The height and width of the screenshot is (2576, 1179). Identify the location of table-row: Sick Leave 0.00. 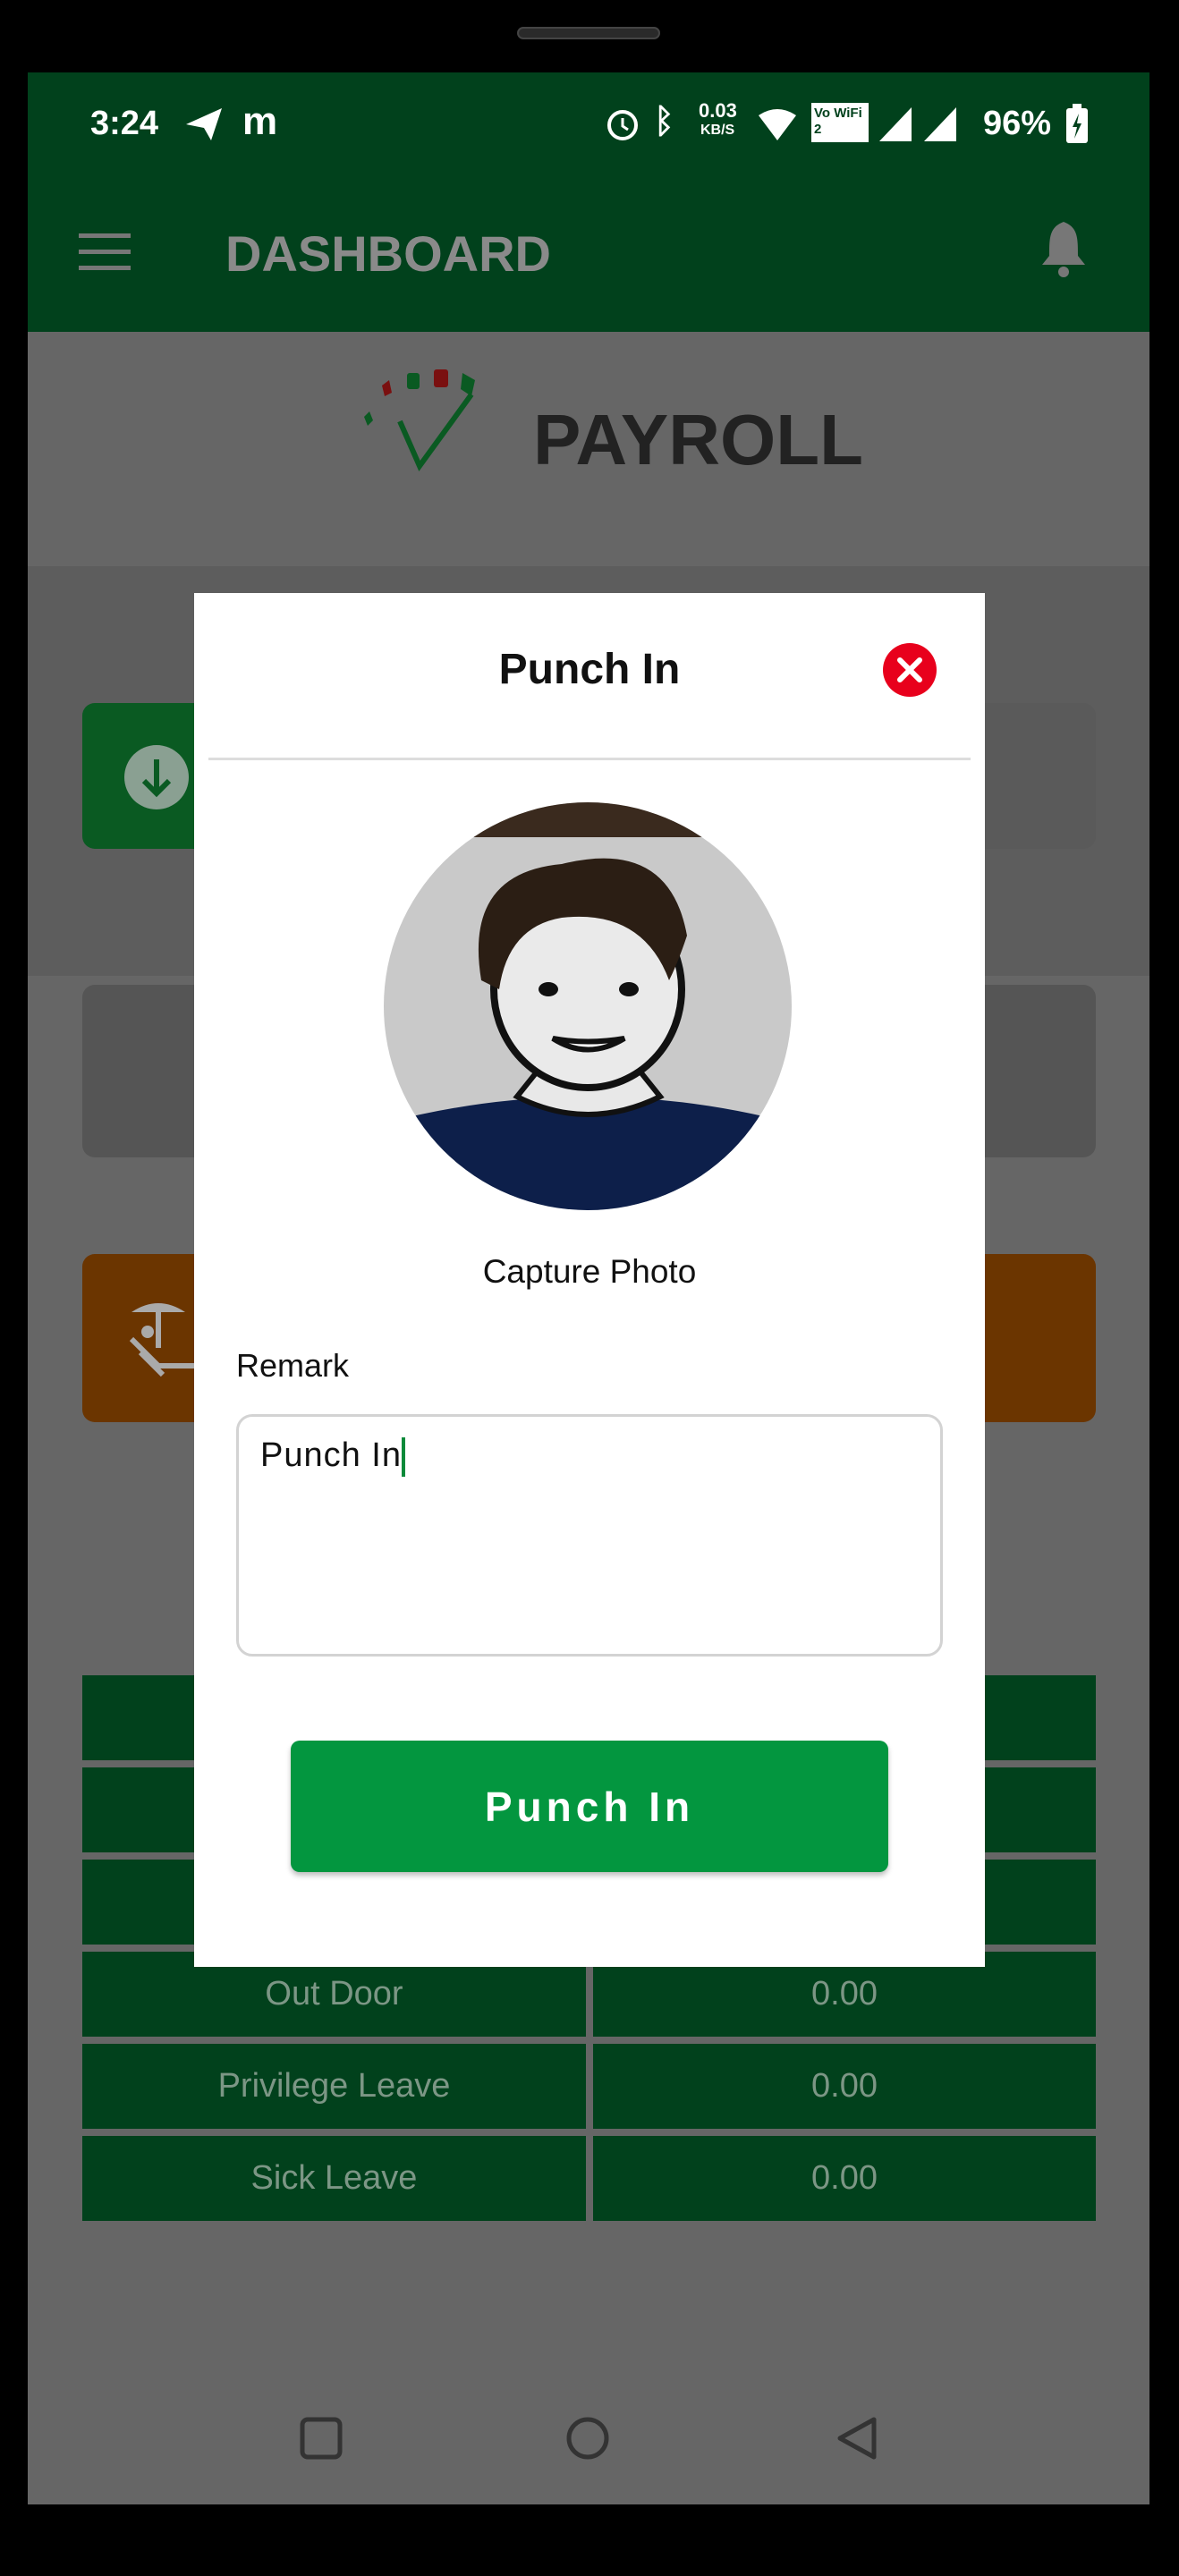
(589, 2178).